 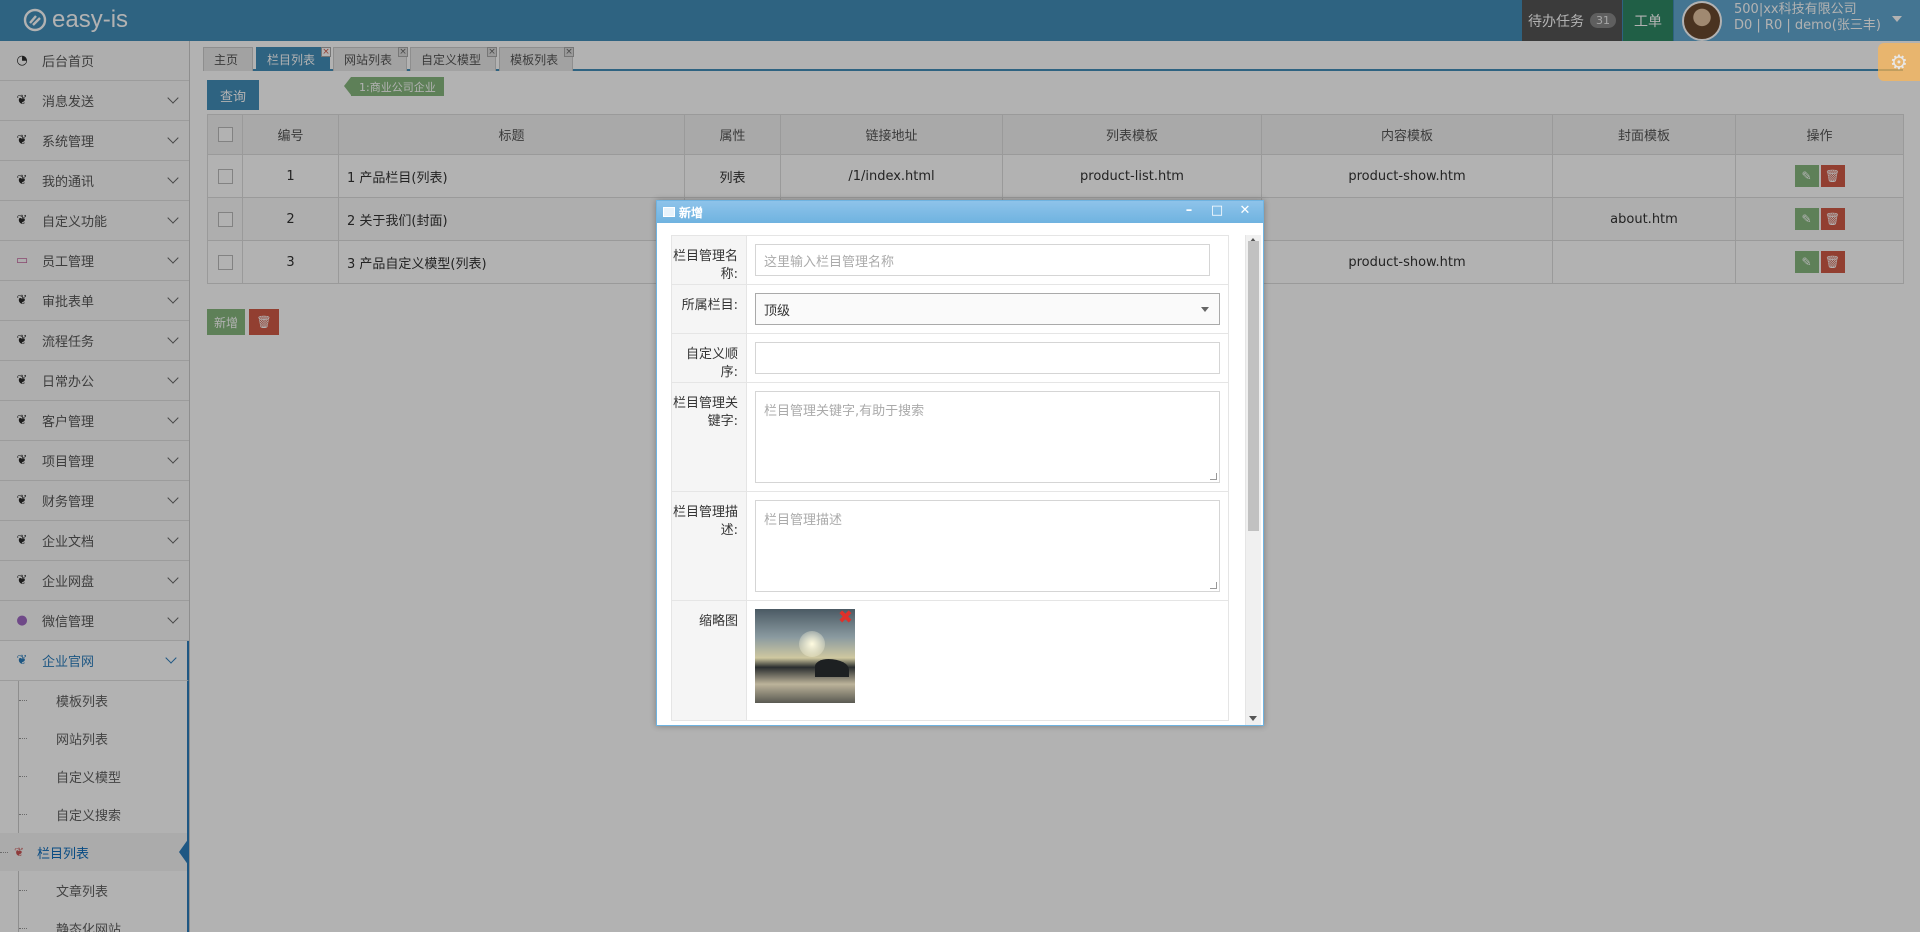 I want to click on window-icon, so click(x=669, y=212).